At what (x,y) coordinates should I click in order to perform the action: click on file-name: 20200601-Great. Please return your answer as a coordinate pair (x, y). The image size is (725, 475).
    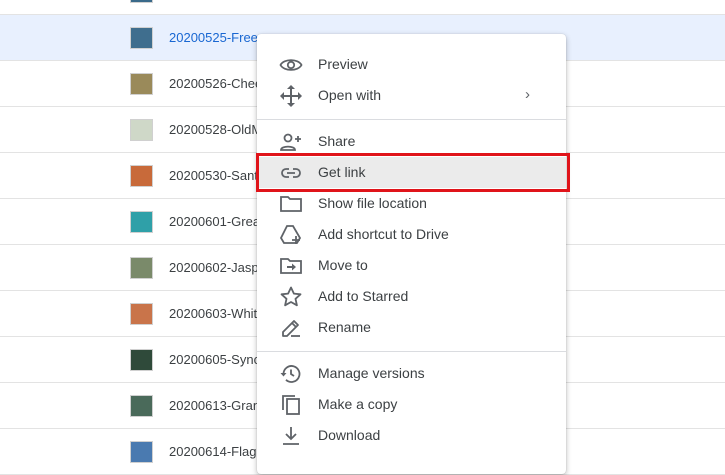
    Looking at the image, I should click on (214, 221).